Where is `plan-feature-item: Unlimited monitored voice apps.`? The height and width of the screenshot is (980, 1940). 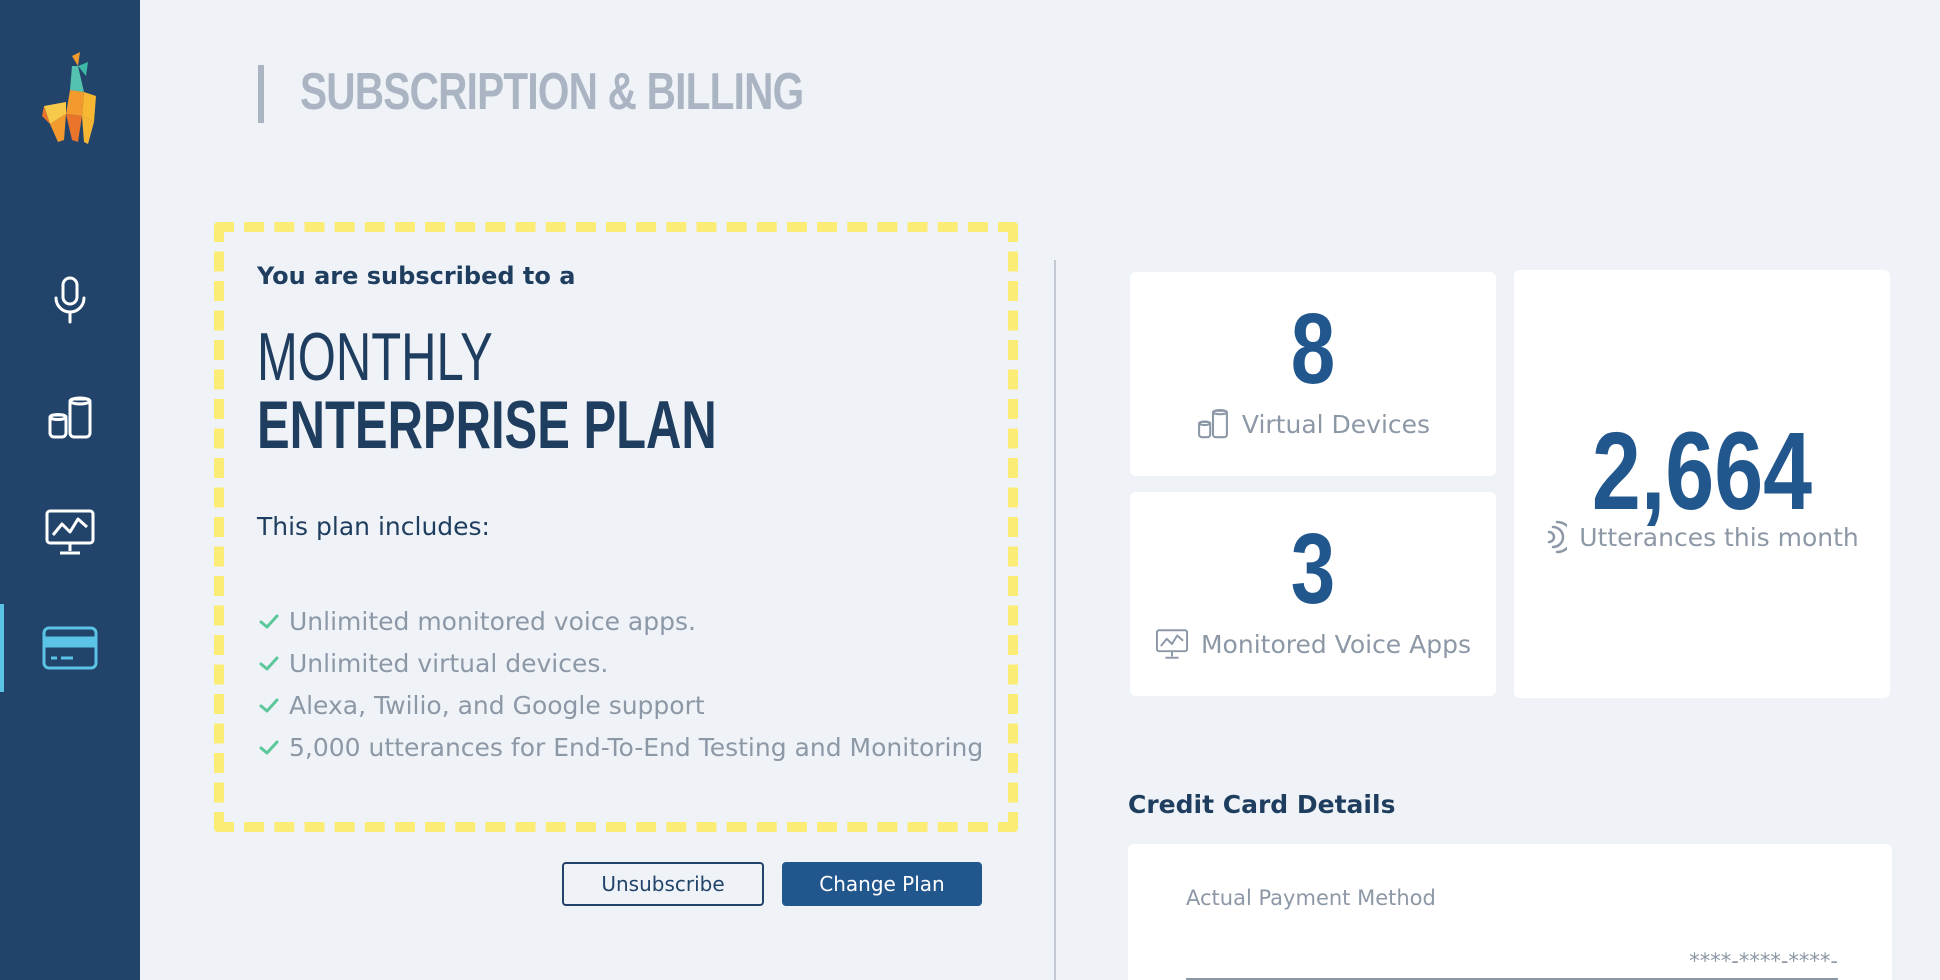
plan-feature-item: Unlimited monitored voice apps. is located at coordinates (620, 621).